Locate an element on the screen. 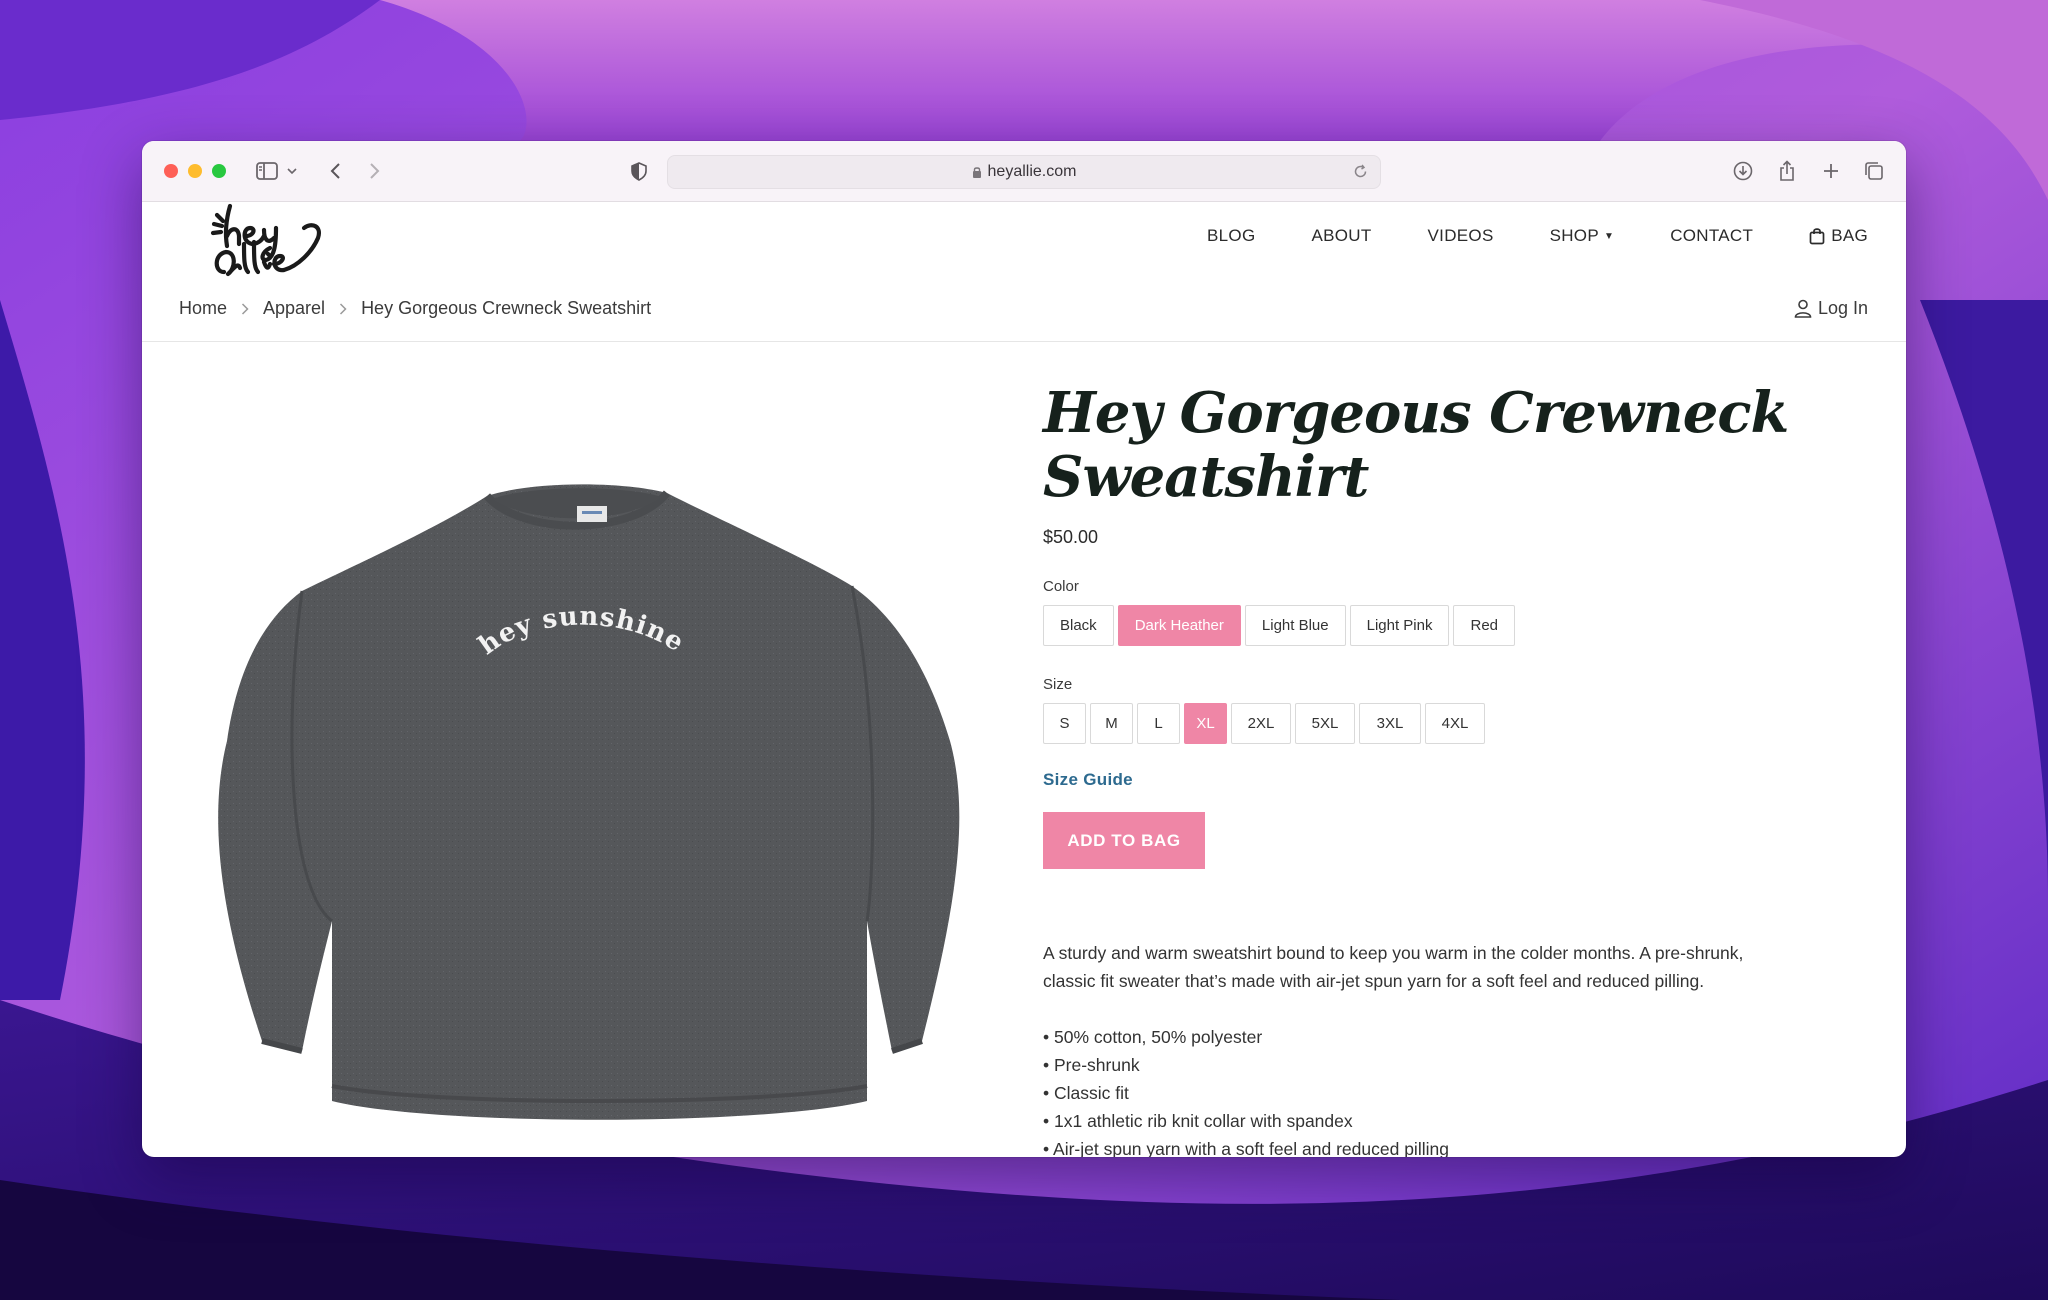 Image resolution: width=2048 pixels, height=1300 pixels. size-options: S M L XL 2XL 5XL 3XL 4XL is located at coordinates (1458, 723).